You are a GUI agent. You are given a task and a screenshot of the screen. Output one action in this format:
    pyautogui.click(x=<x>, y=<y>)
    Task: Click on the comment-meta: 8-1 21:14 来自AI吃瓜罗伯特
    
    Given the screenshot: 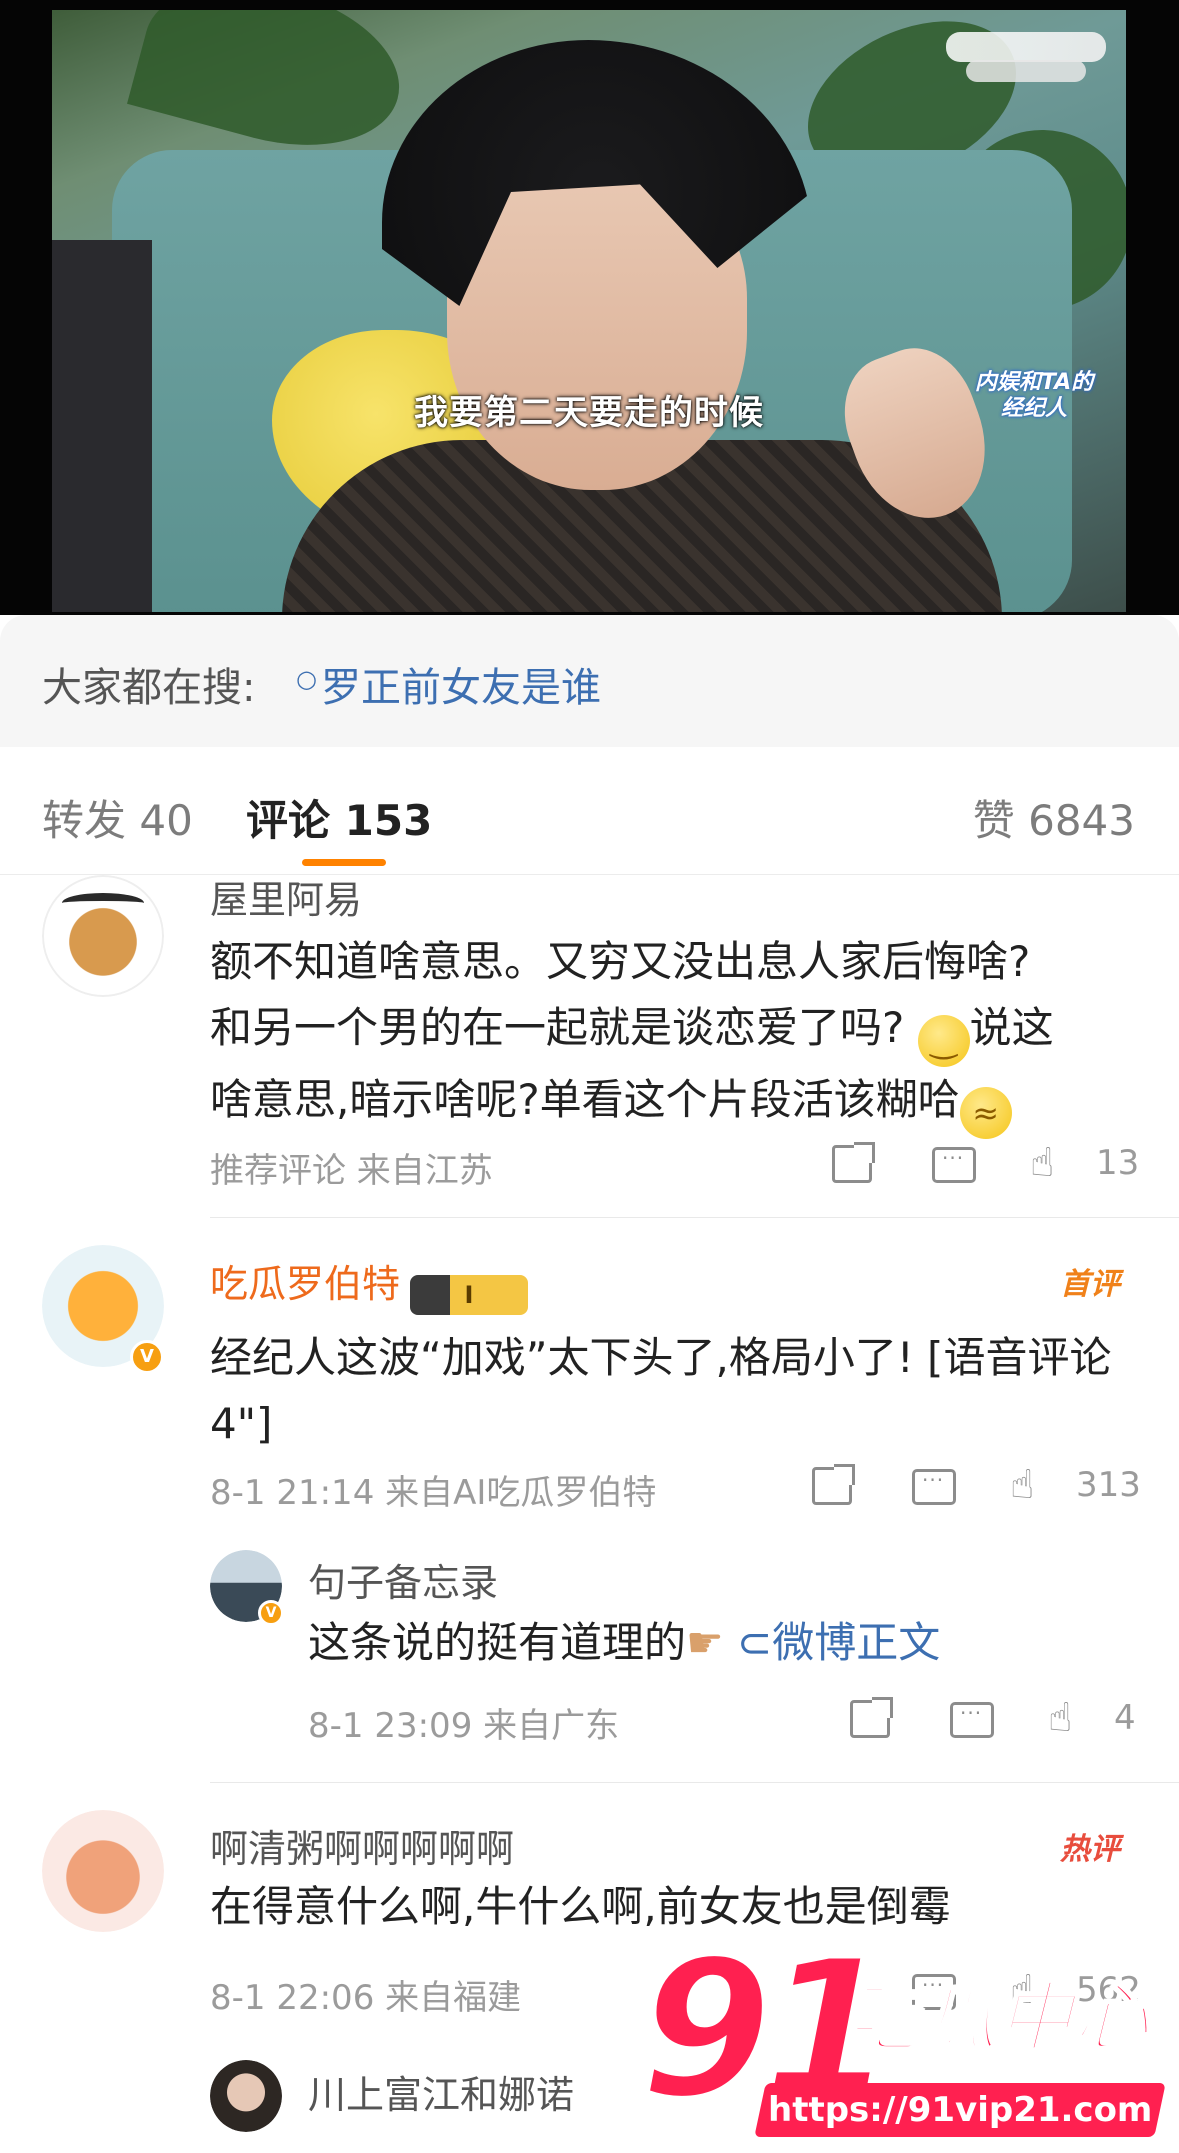 What is the action you would take?
    pyautogui.click(x=433, y=1493)
    